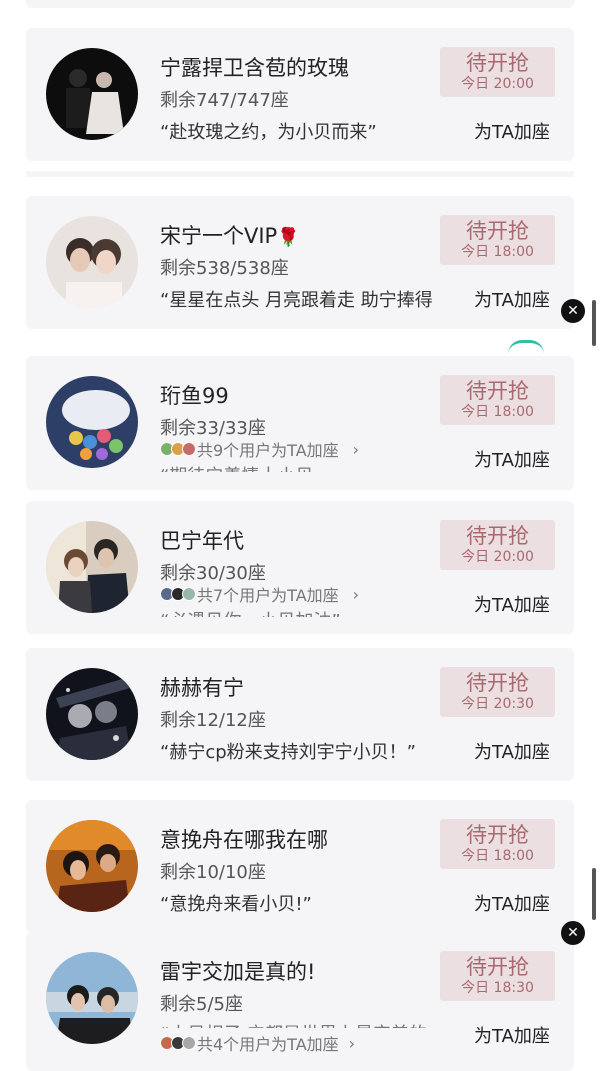  Describe the element at coordinates (224, 100) in the screenshot. I see `seat-count: 剩余747/747座` at that location.